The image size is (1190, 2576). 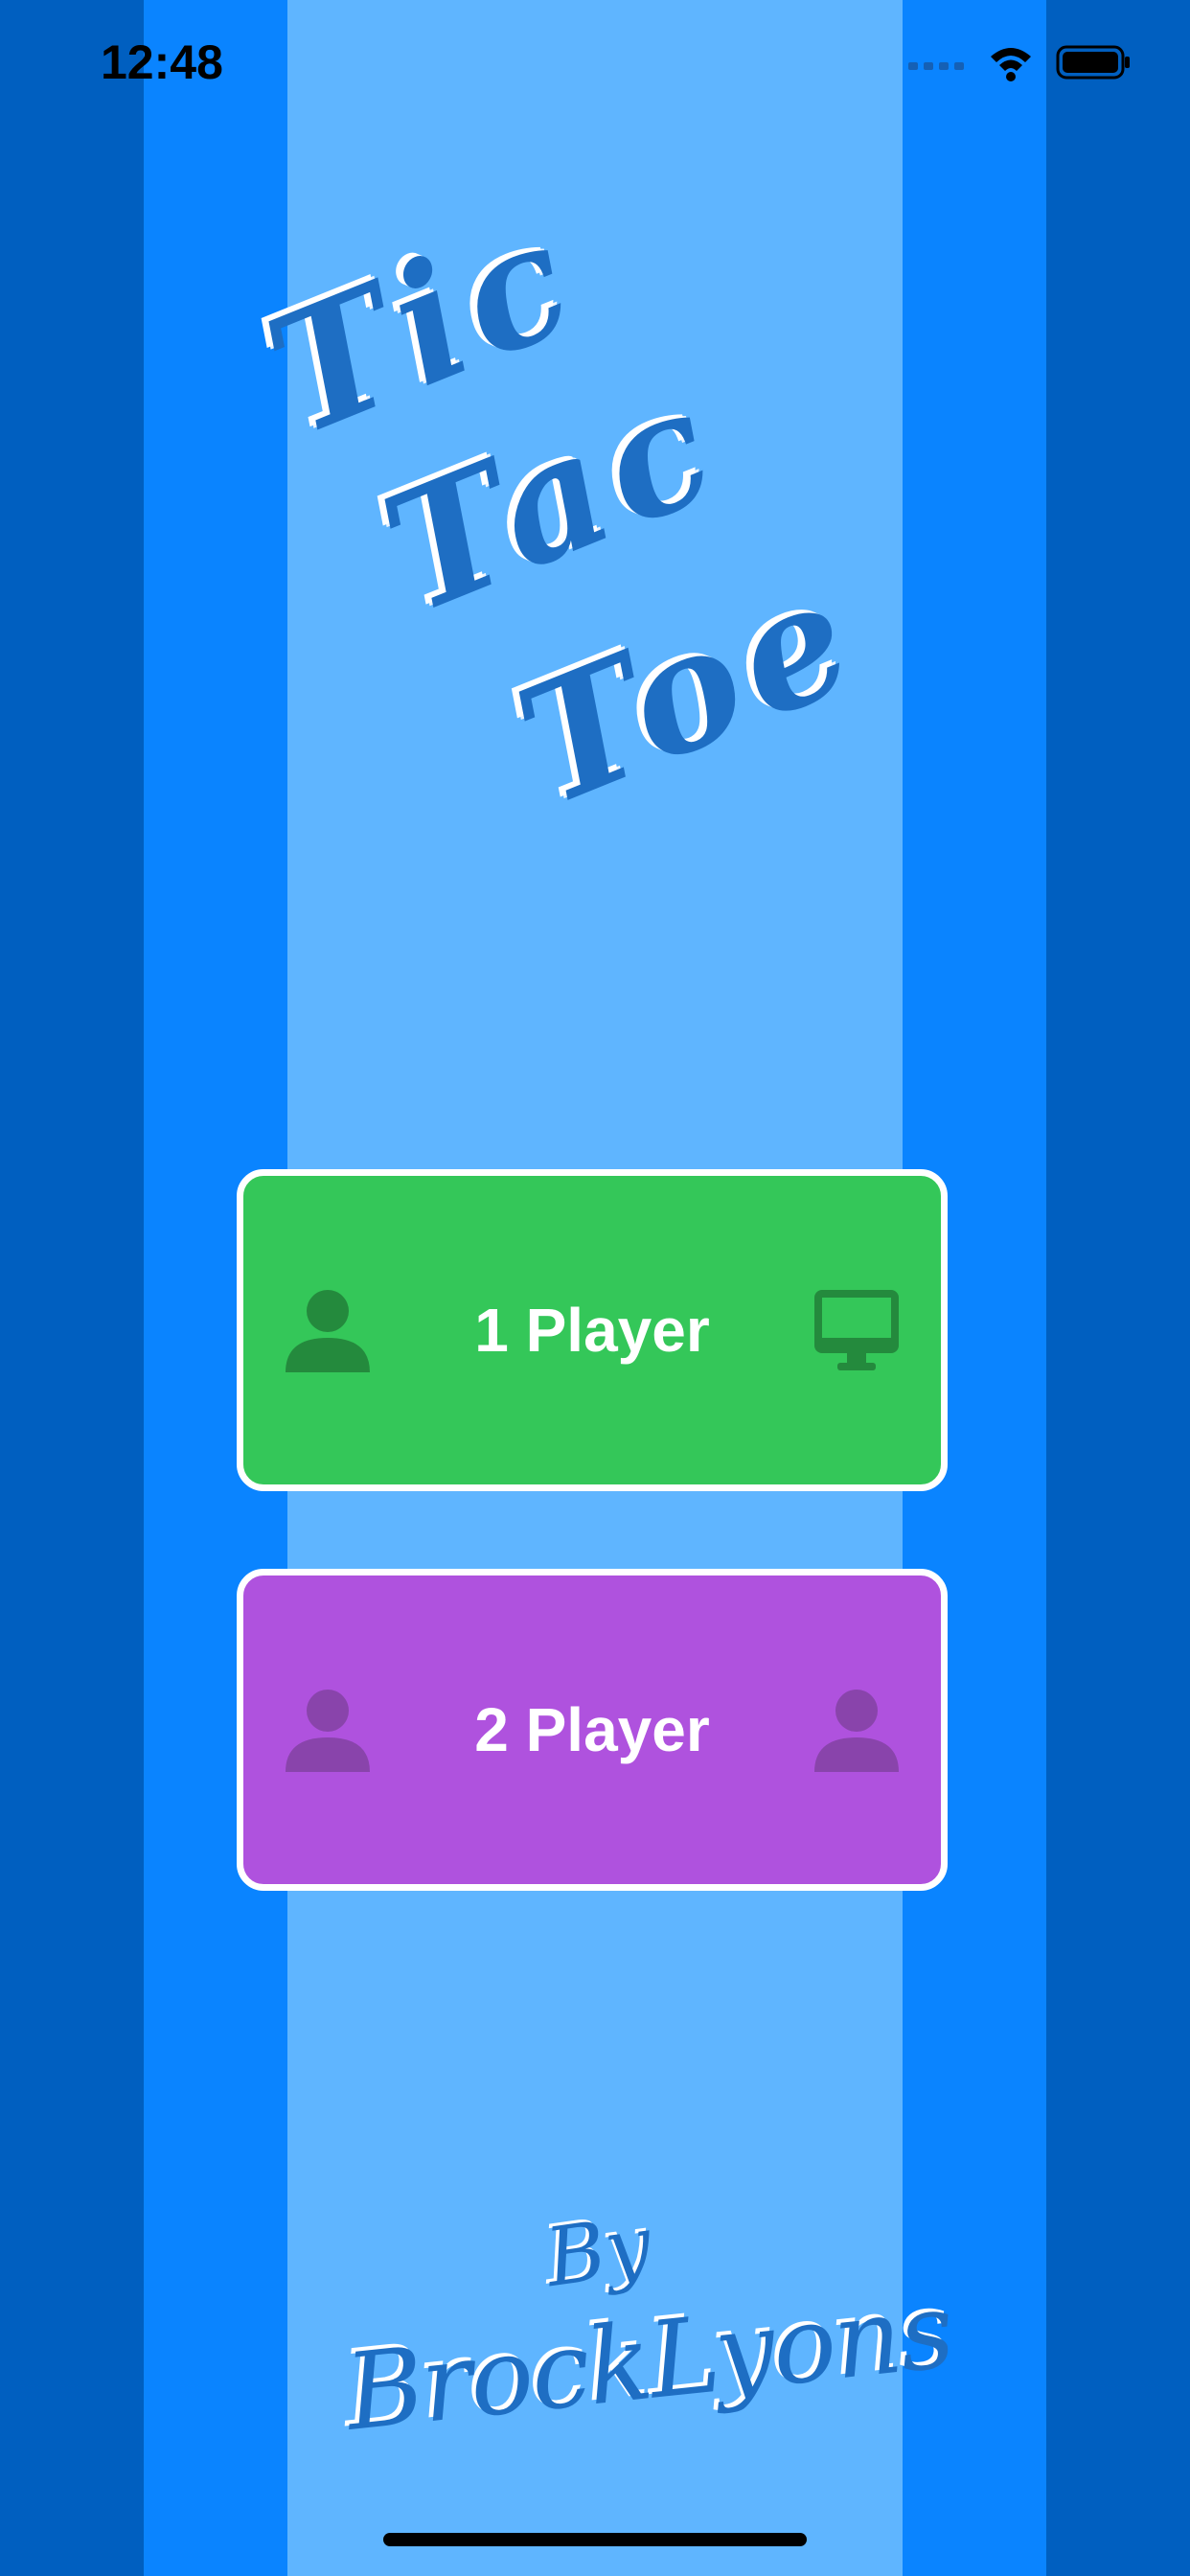 What do you see at coordinates (857, 1330) in the screenshot?
I see `desktop-computer-icon` at bounding box center [857, 1330].